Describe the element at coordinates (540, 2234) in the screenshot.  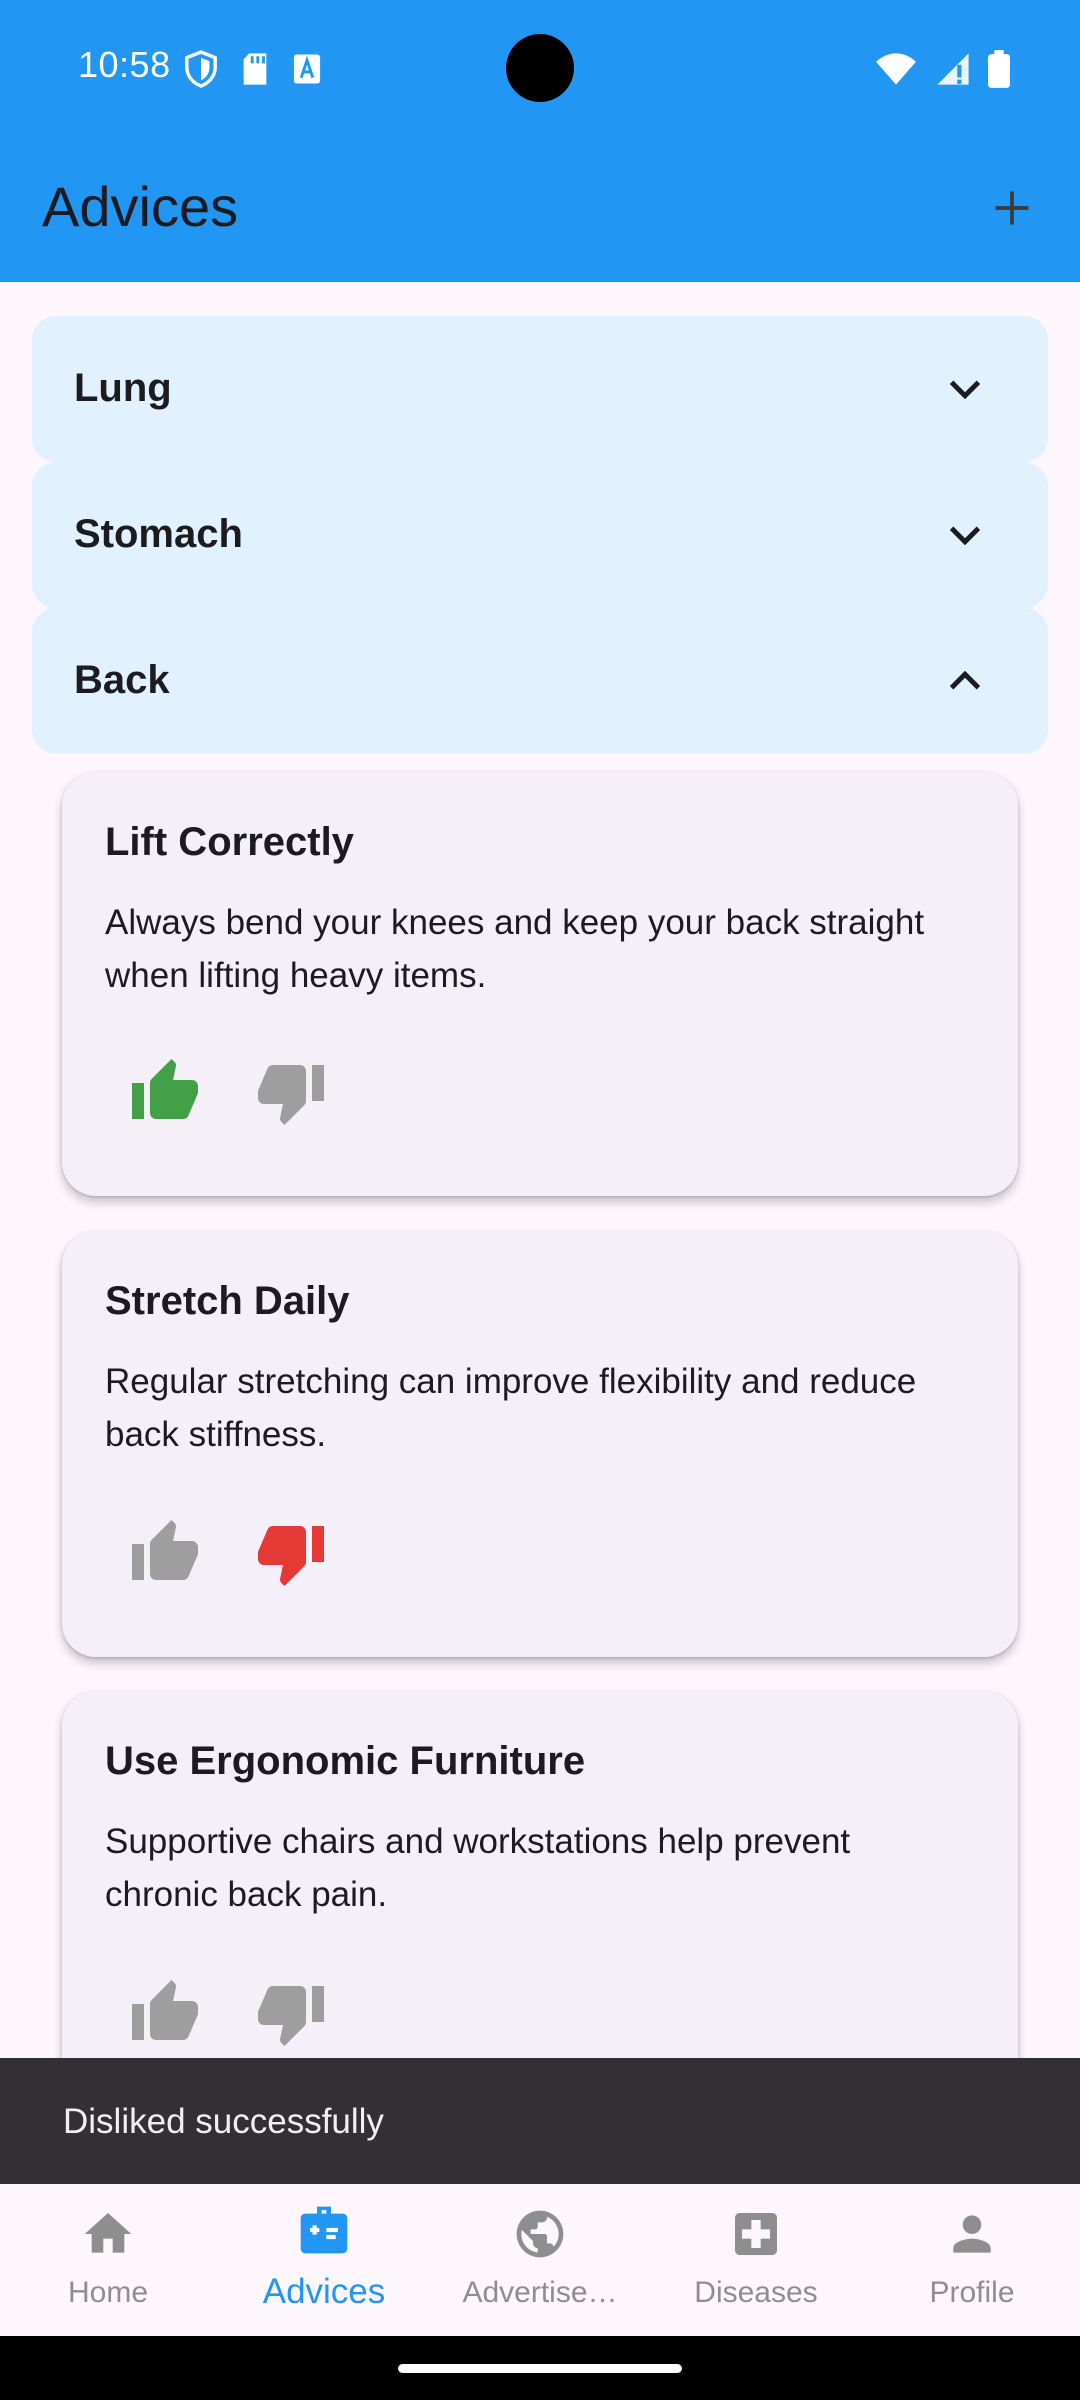
I see `globe-icon` at that location.